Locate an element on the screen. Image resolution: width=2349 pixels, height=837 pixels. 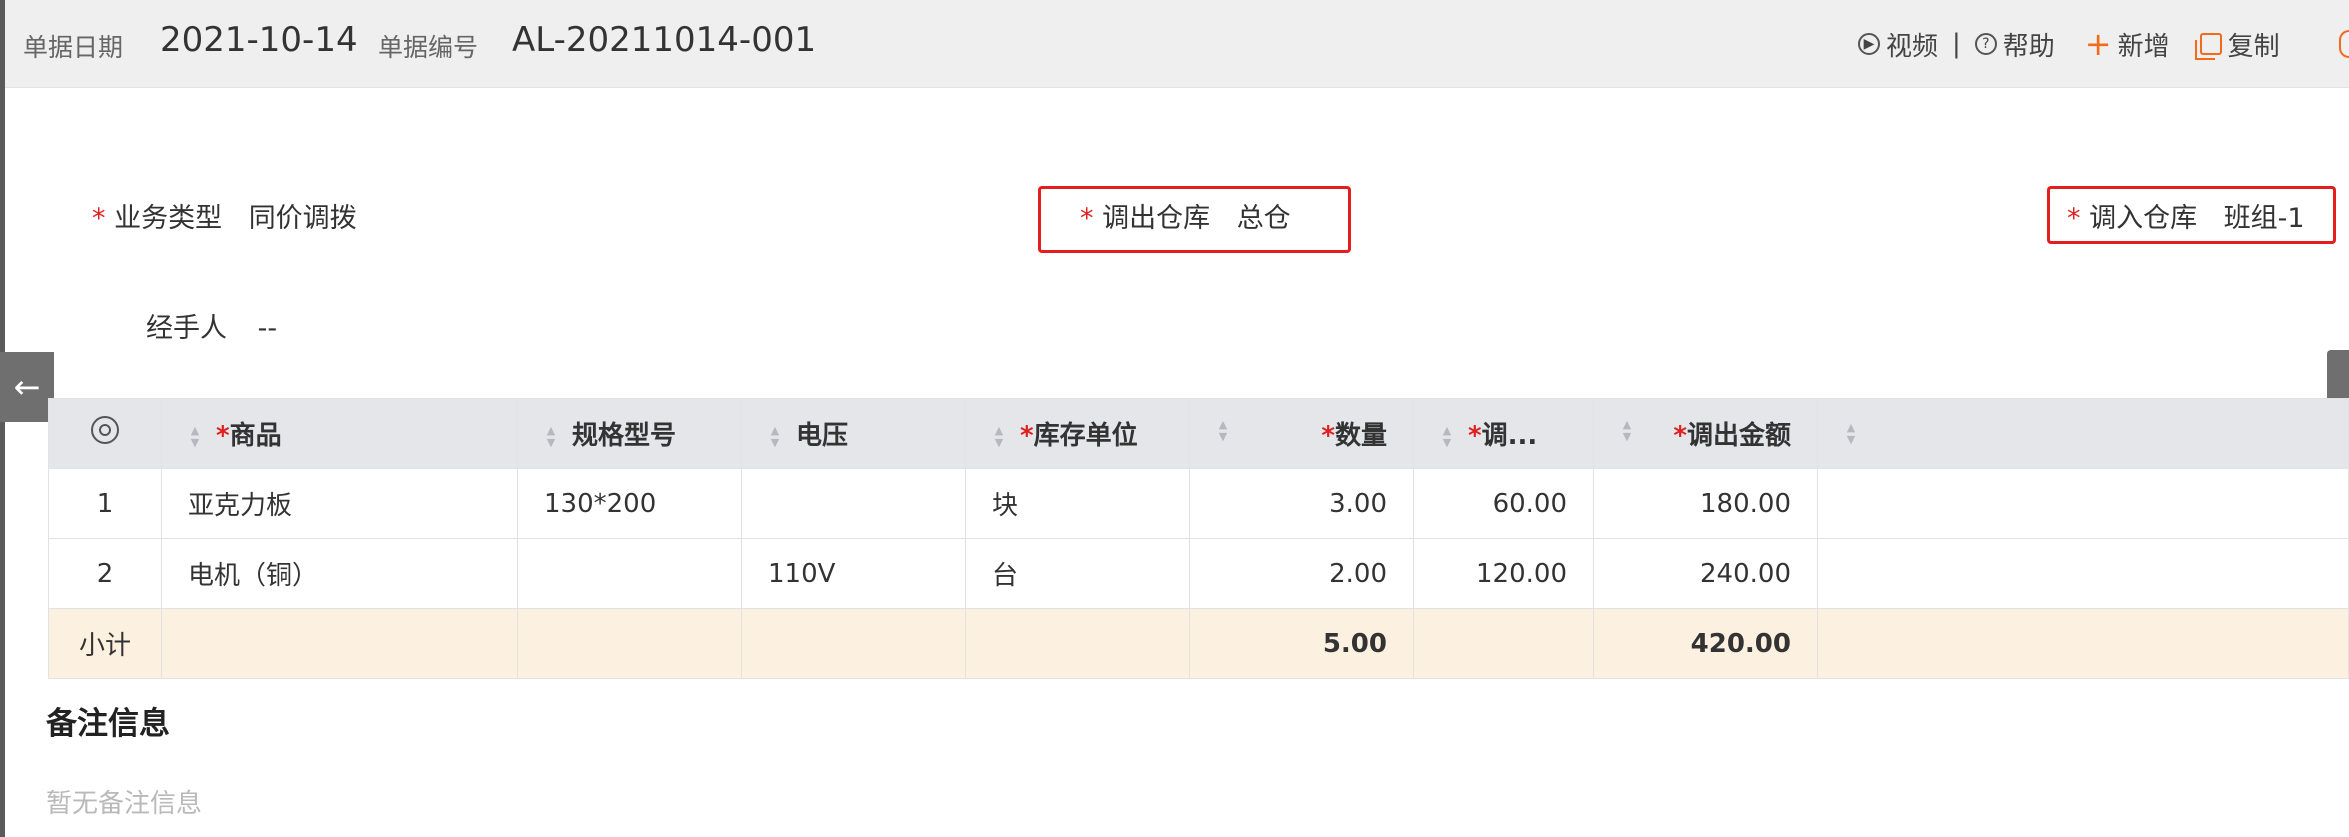
column-header-quantity: ▲ ▼ *数量 is located at coordinates (1301, 433).